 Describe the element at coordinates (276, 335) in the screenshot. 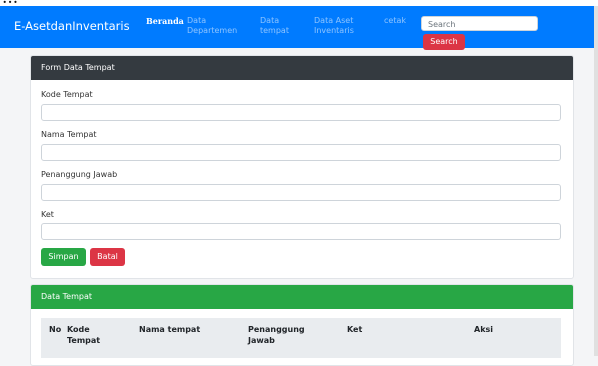

I see `column-header-penanggung-jawab: Penanggung Jawab` at that location.